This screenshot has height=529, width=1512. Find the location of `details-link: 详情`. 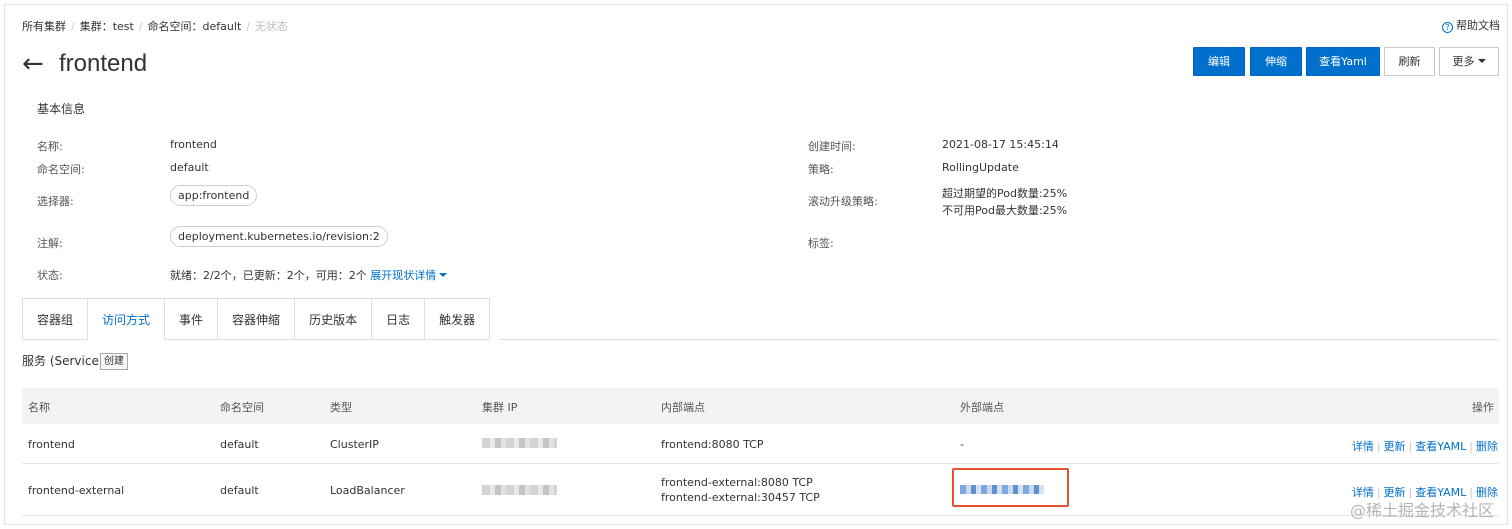

details-link: 详情 is located at coordinates (1363, 446).